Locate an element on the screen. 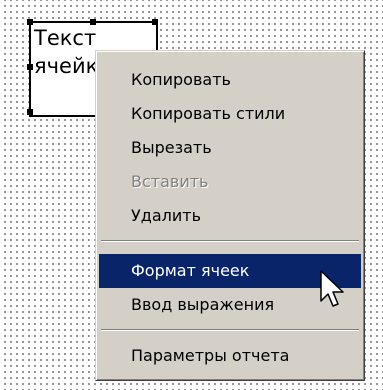 The height and width of the screenshot is (390, 383). selection-handle-top-left is located at coordinates (30, 22).